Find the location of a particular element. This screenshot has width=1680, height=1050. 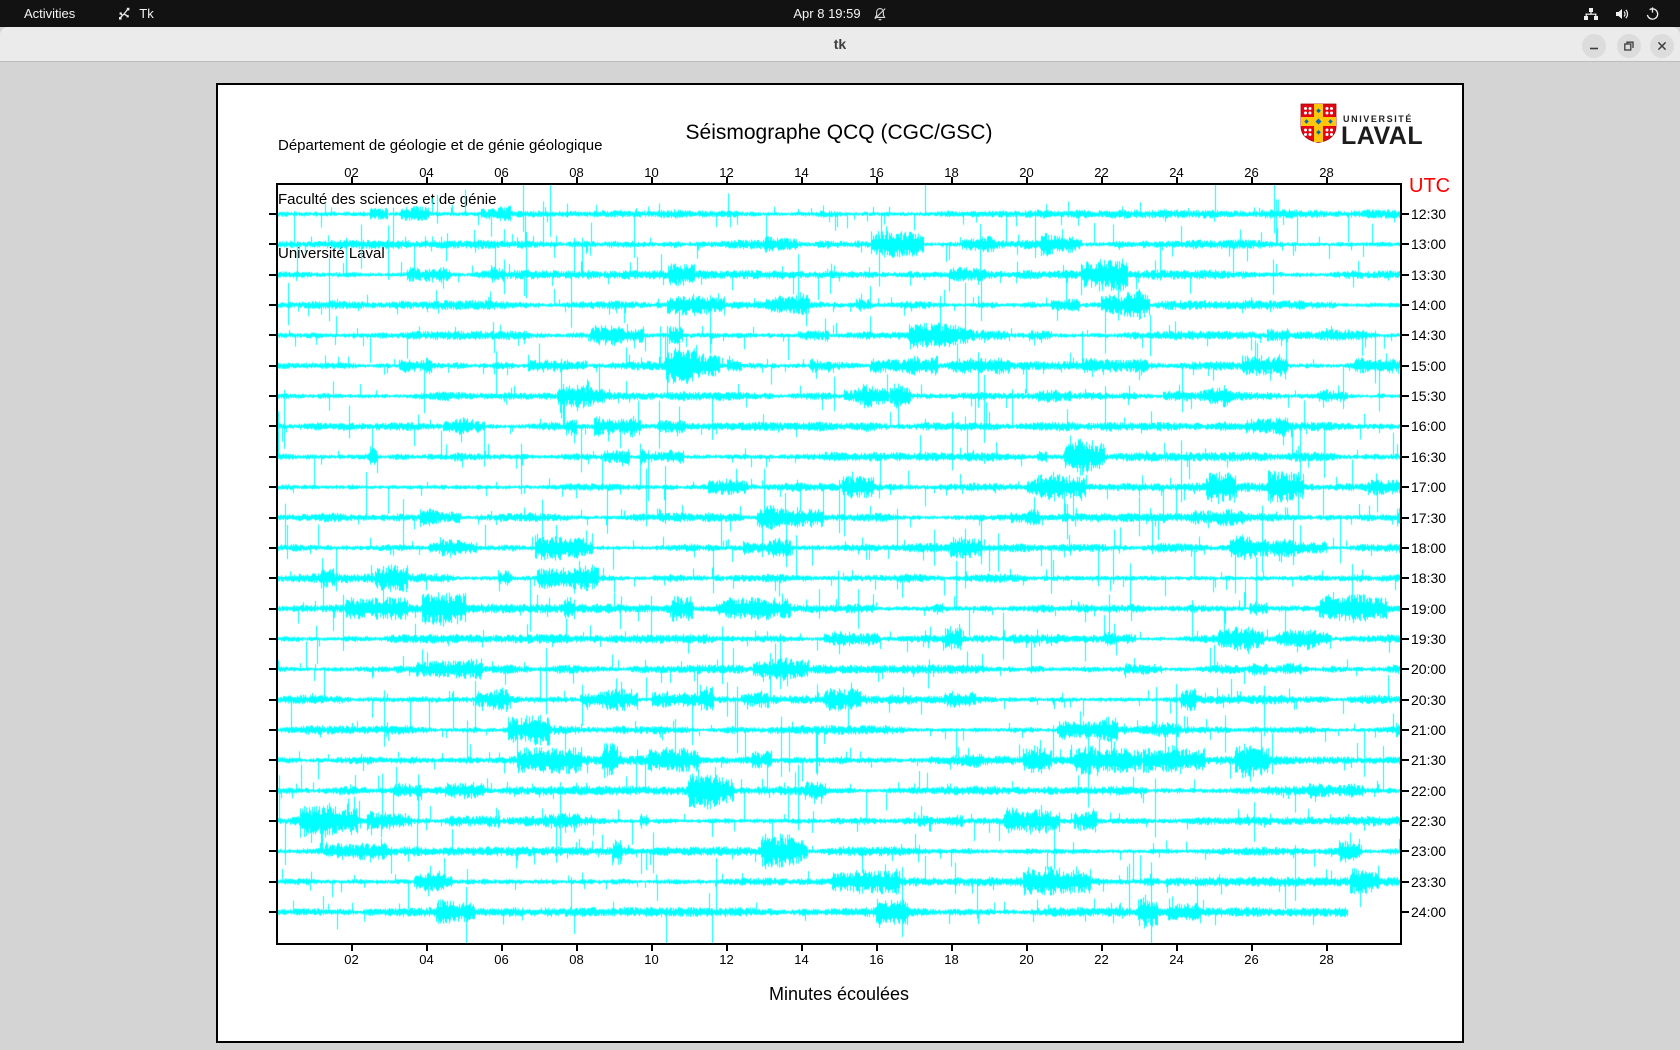

x-tick-label-bottom: 16 is located at coordinates (876, 959).